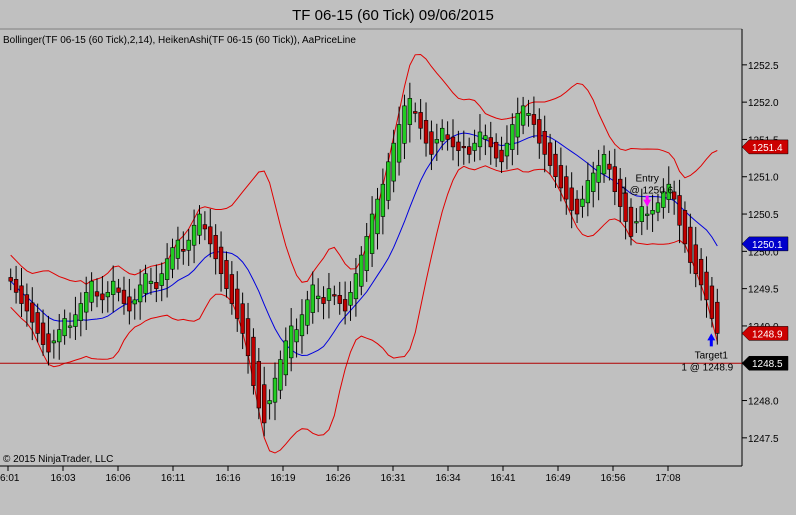 This screenshot has width=796, height=515. I want to click on price-badge-label: 1248.5, so click(767, 364).